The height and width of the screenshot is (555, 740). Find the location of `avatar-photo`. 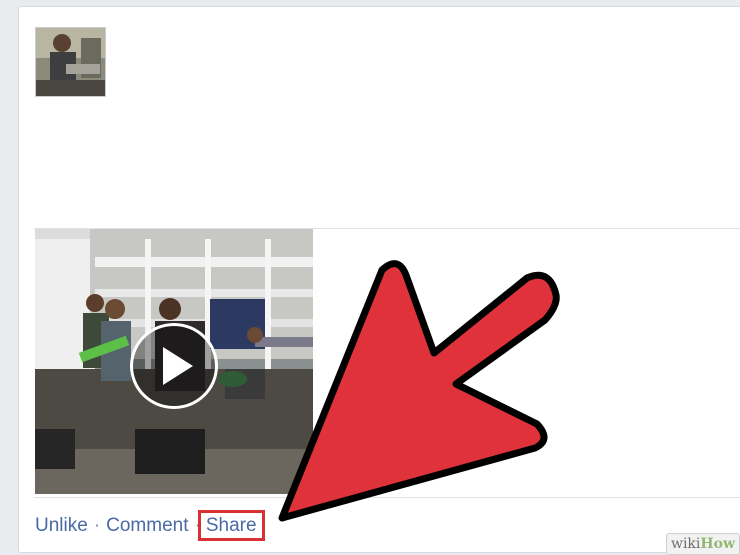

avatar-photo is located at coordinates (70, 62).